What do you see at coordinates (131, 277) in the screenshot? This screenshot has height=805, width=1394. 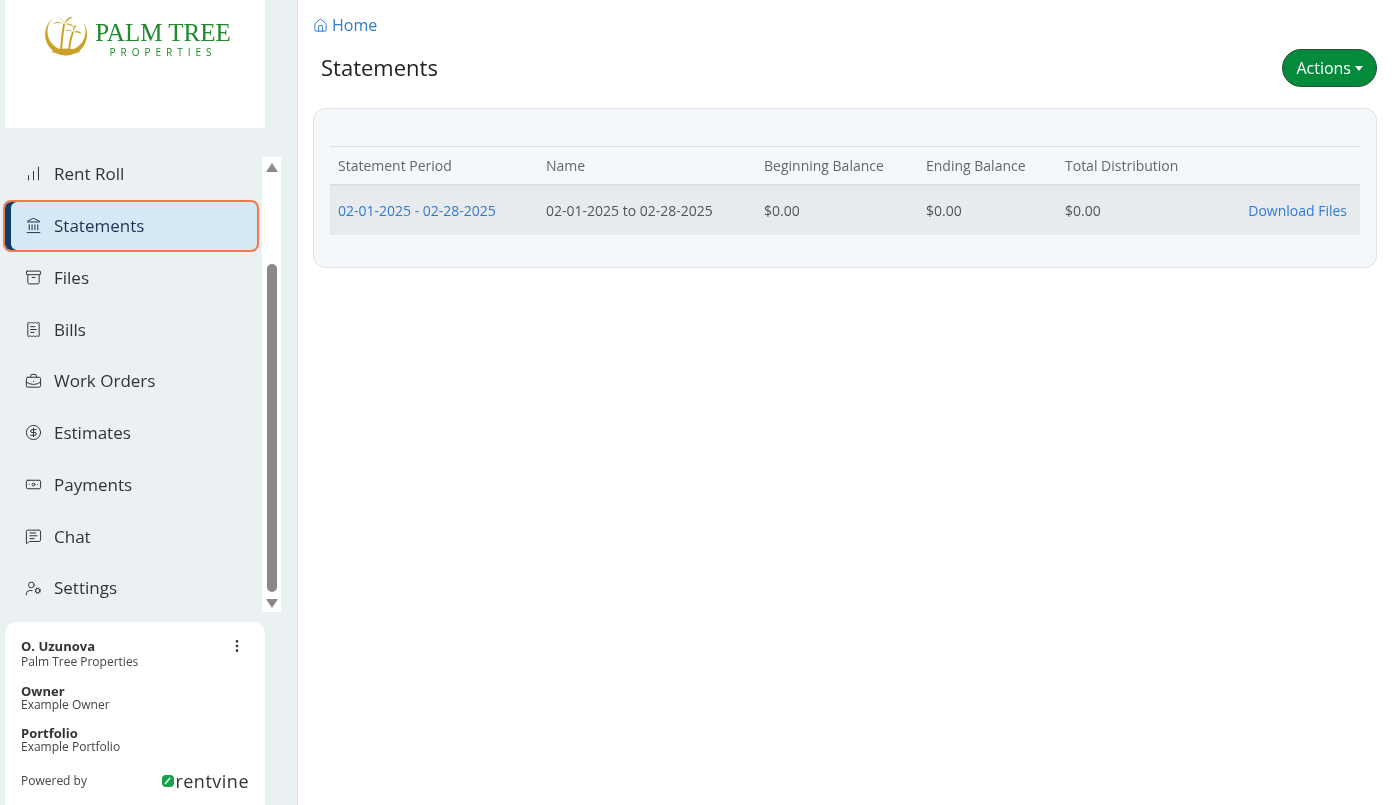 I see `sidebar-item: Files` at bounding box center [131, 277].